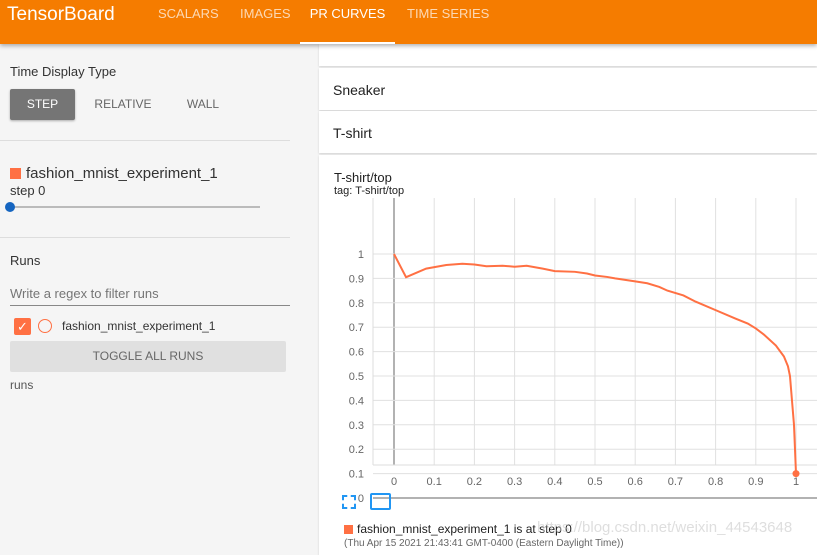  I want to click on tab-pr-curves: PR CURVES, so click(347, 25).